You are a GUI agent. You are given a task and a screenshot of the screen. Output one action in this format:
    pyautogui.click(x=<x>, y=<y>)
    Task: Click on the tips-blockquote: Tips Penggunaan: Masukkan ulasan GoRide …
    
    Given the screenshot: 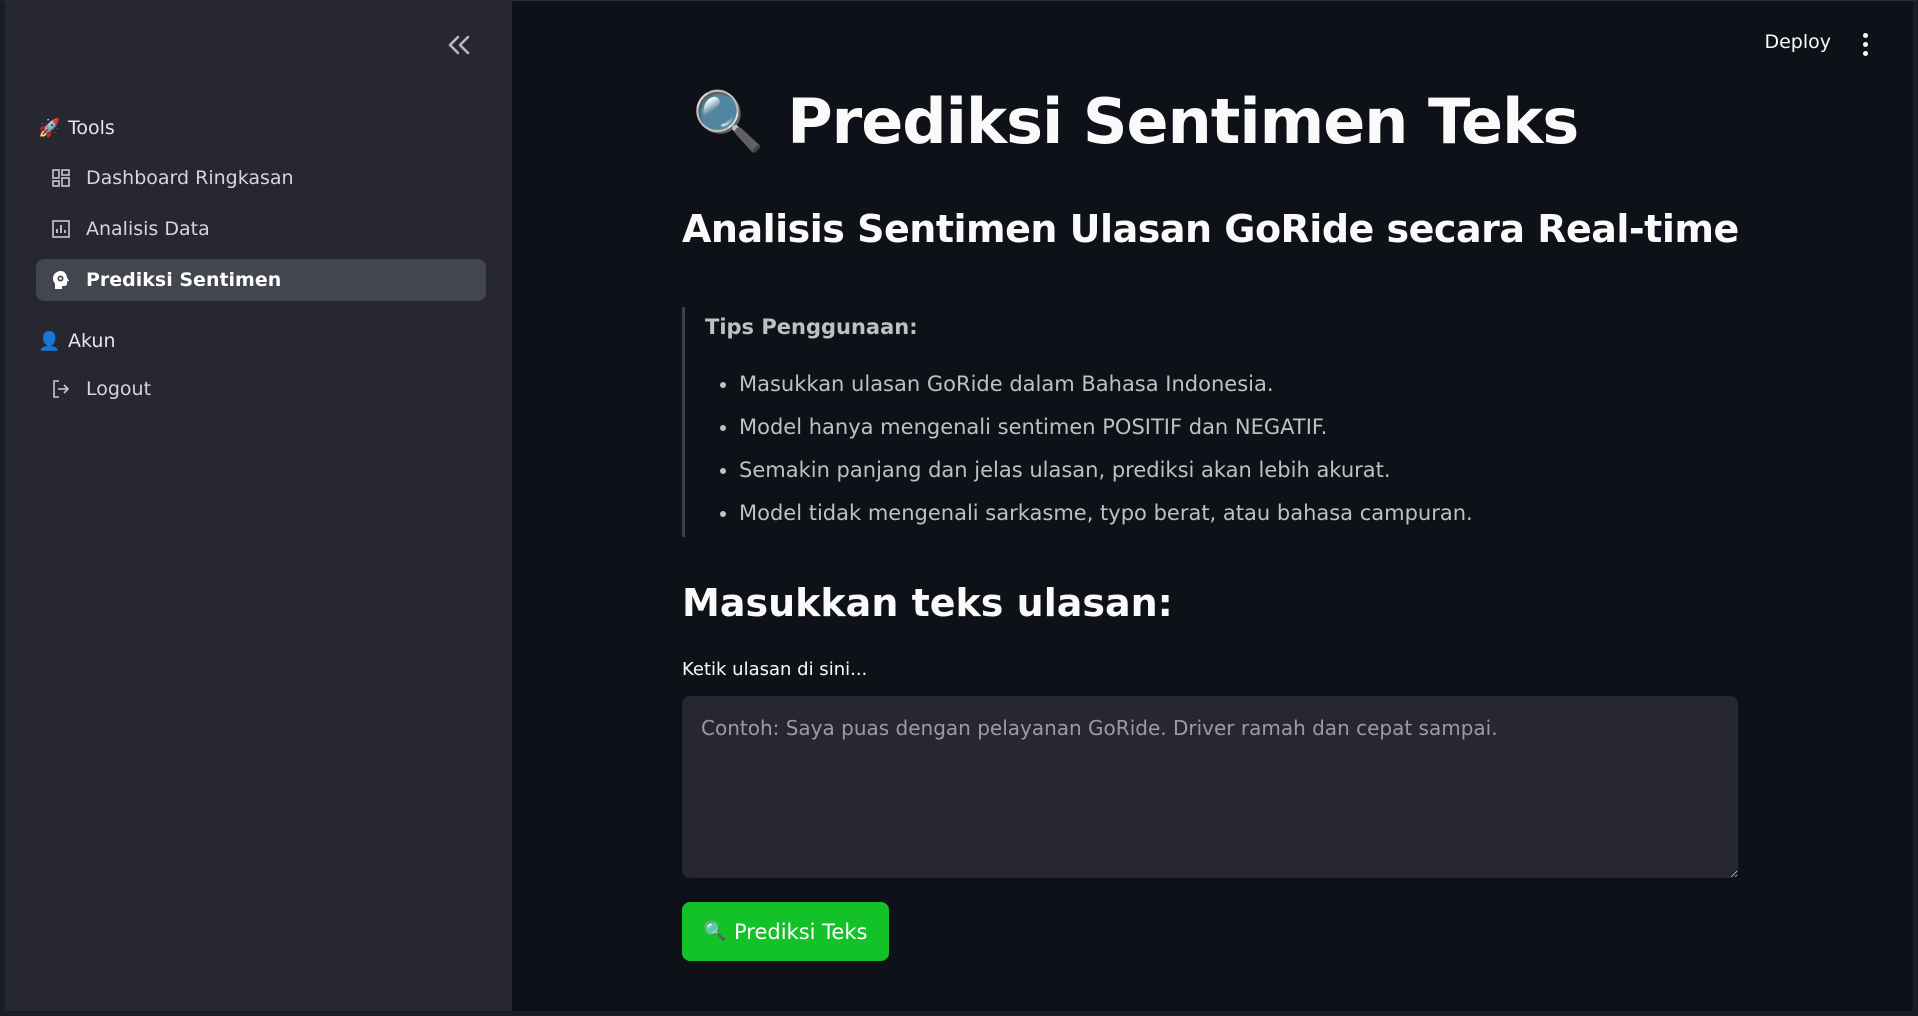 What is the action you would take?
    pyautogui.click(x=1077, y=422)
    